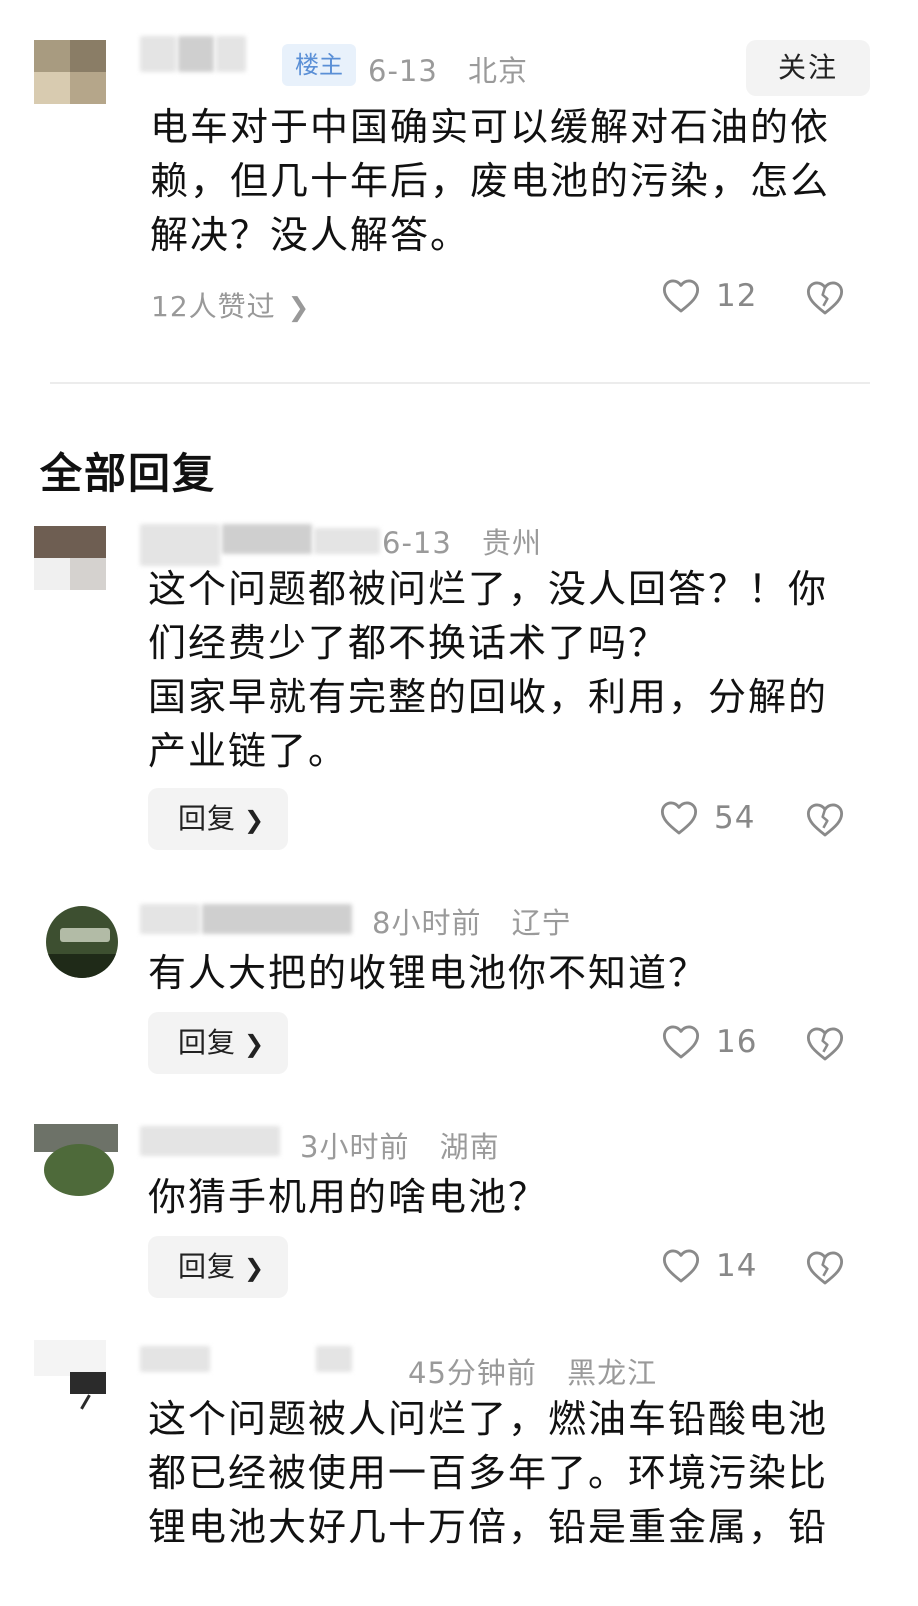 The image size is (918, 1606). I want to click on divider, so click(460, 383).